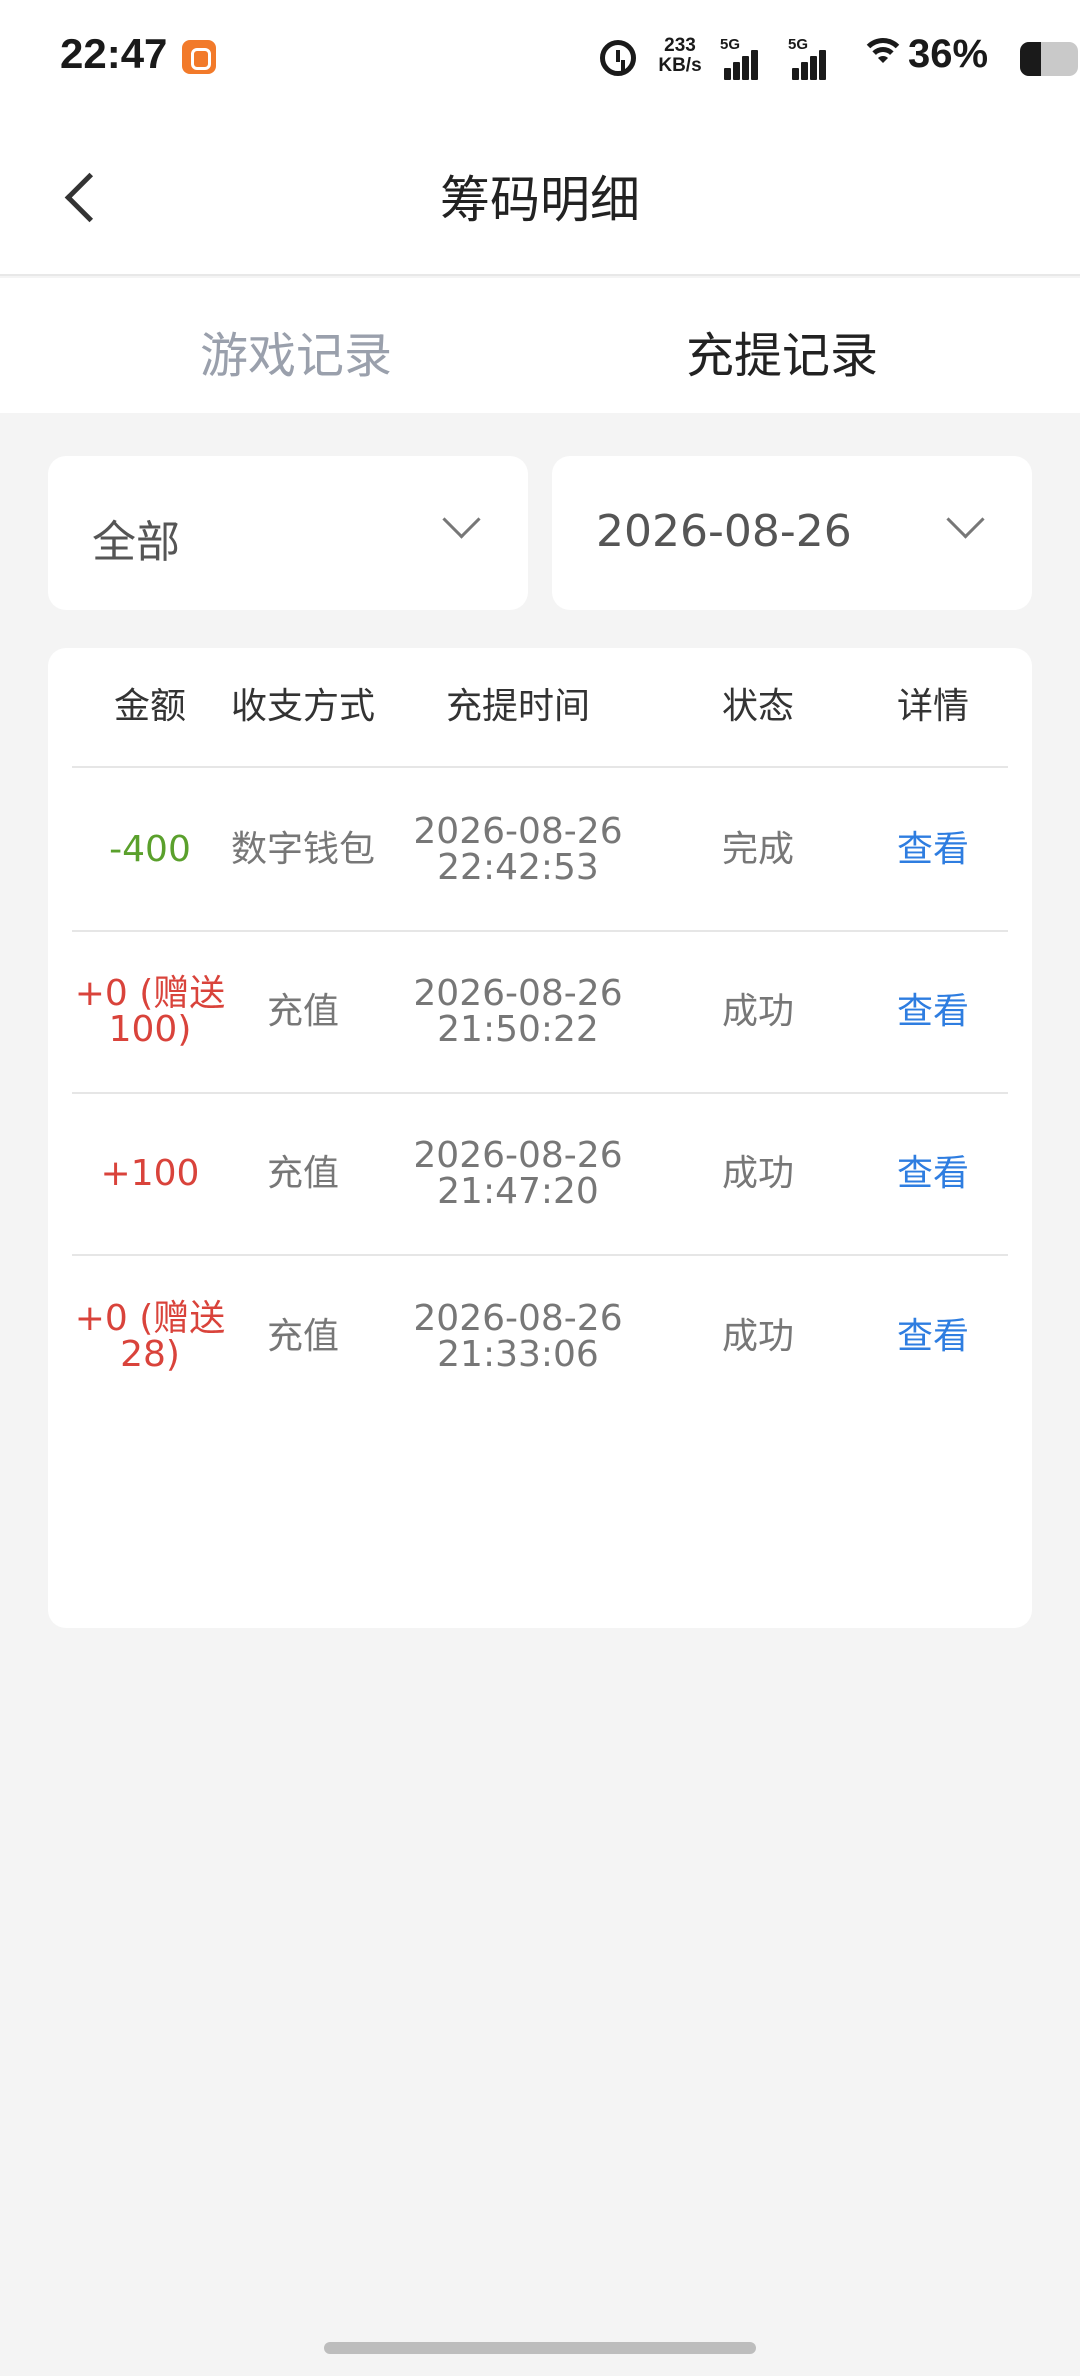 The width and height of the screenshot is (1080, 2376). What do you see at coordinates (296, 351) in the screenshot?
I see `tab-game-records: 游戏记录` at bounding box center [296, 351].